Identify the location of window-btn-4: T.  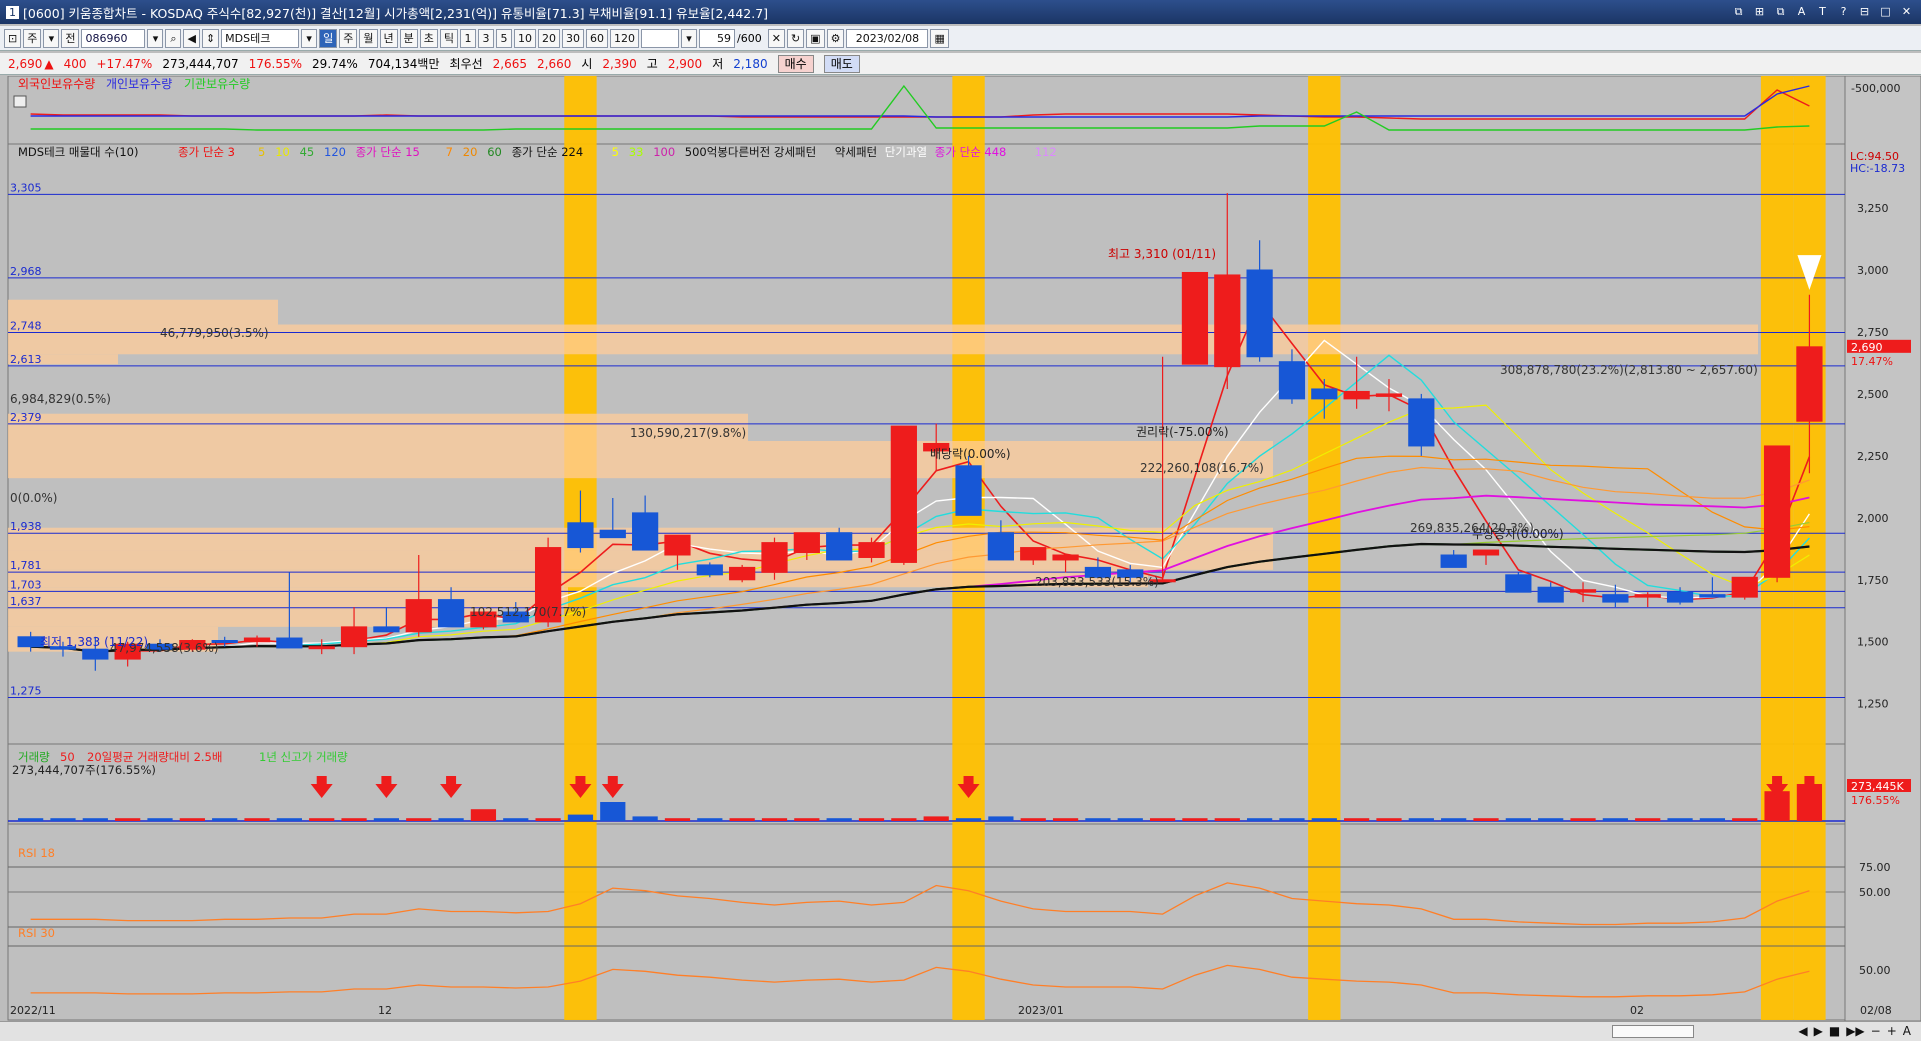
(1822, 11).